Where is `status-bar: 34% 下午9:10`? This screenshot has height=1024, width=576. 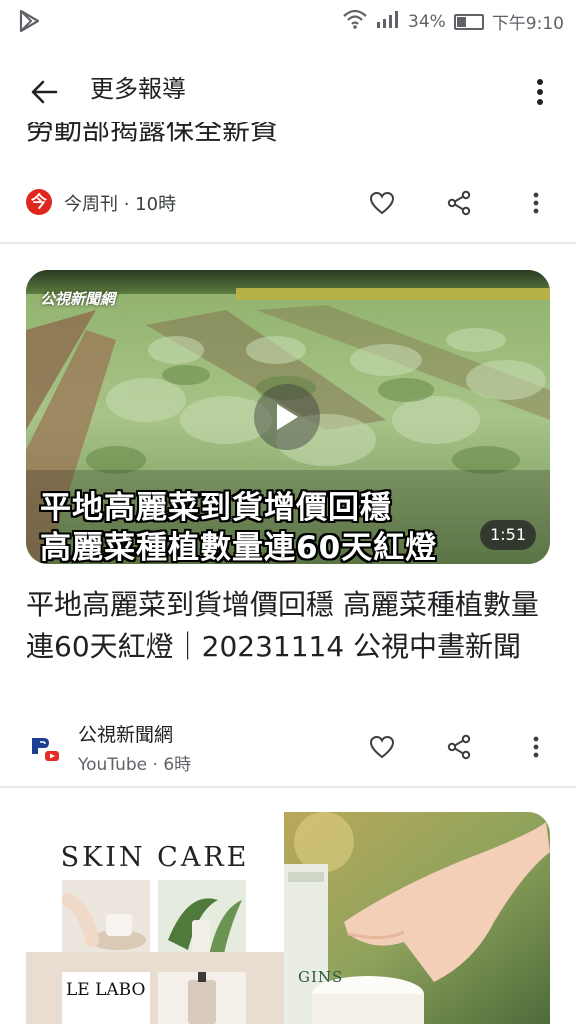 status-bar: 34% 下午9:10 is located at coordinates (288, 20).